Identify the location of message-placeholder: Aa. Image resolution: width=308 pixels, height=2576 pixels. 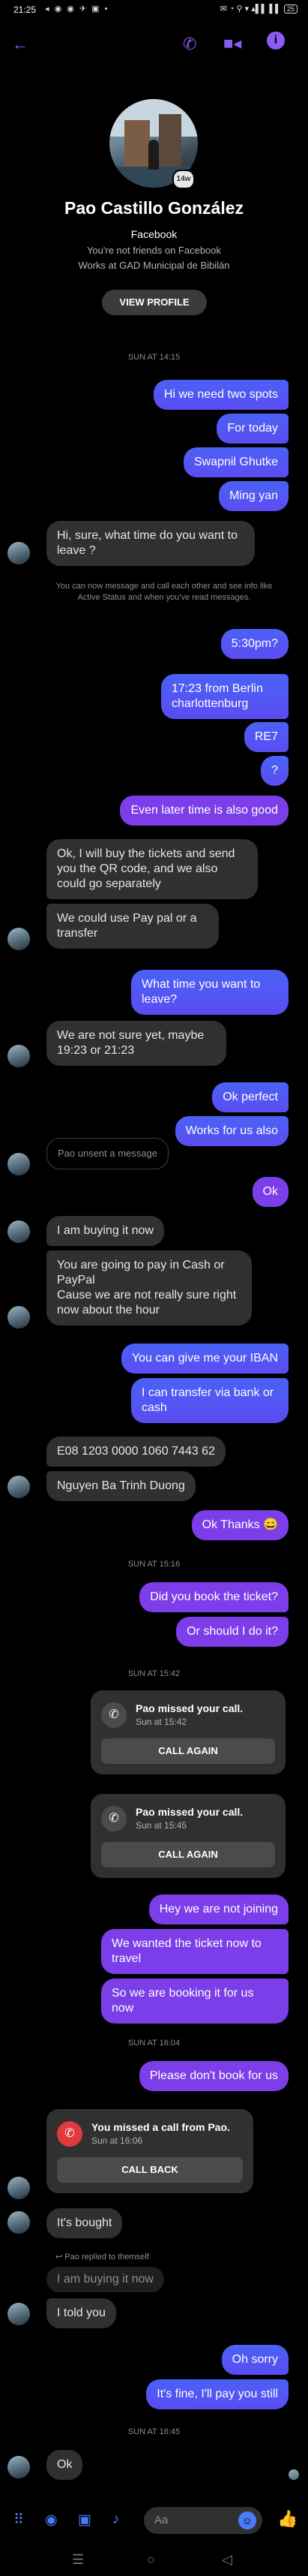
(161, 2520).